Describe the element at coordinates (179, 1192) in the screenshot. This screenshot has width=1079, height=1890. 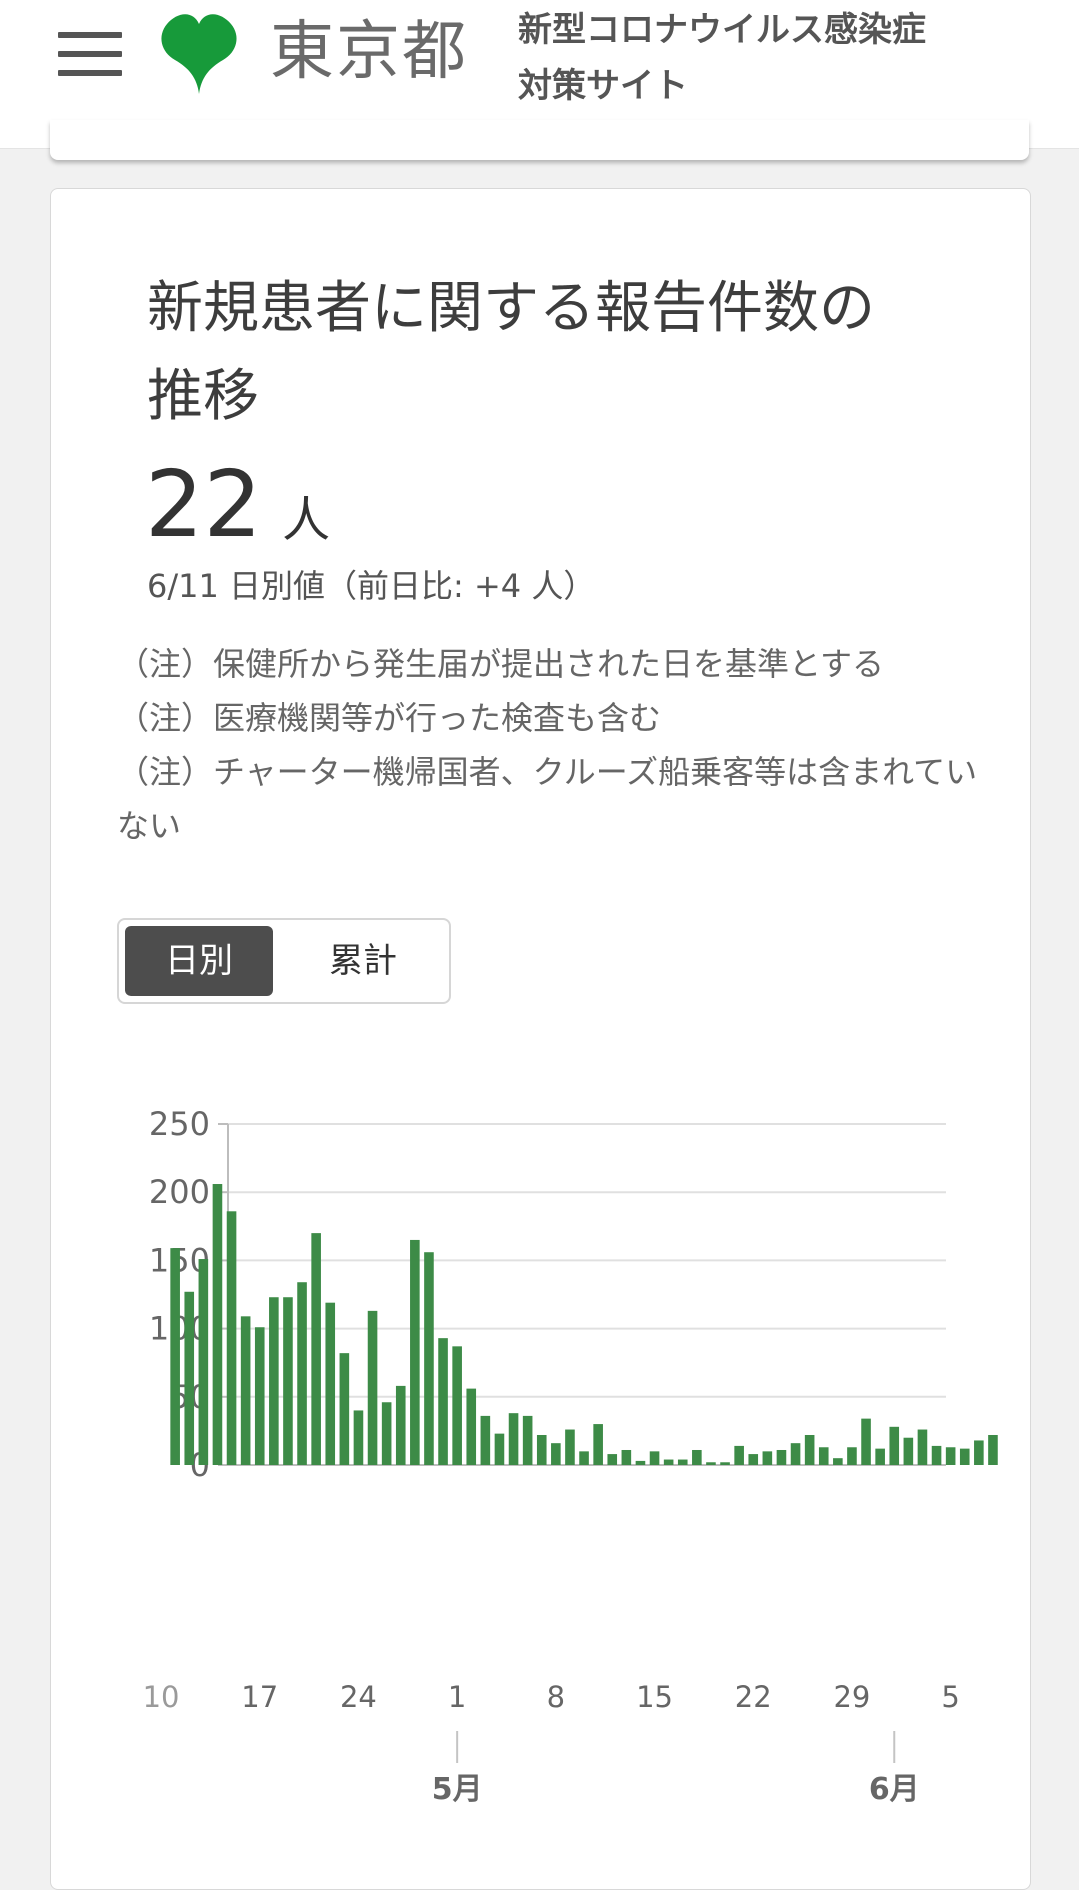
I see `y-tick-label: 200` at that location.